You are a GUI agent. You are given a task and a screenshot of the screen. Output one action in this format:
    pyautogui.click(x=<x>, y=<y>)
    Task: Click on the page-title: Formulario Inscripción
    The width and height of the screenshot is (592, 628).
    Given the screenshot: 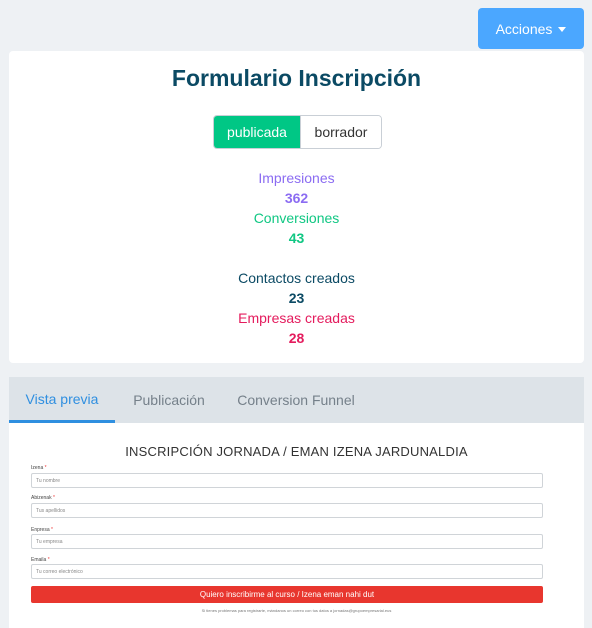 What is the action you would take?
    pyautogui.click(x=296, y=78)
    